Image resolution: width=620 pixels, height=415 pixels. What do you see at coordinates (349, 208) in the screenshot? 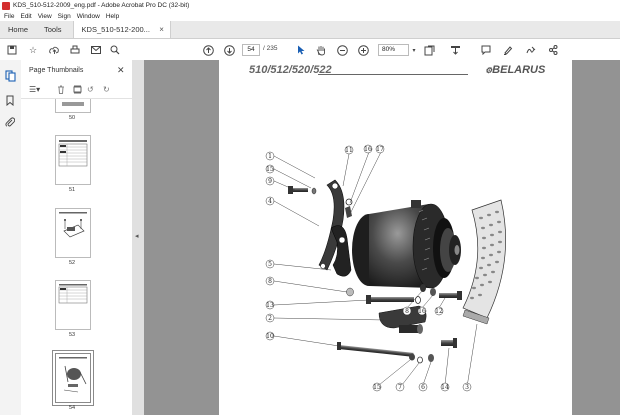
I see `terminal-screw-part` at bounding box center [349, 208].